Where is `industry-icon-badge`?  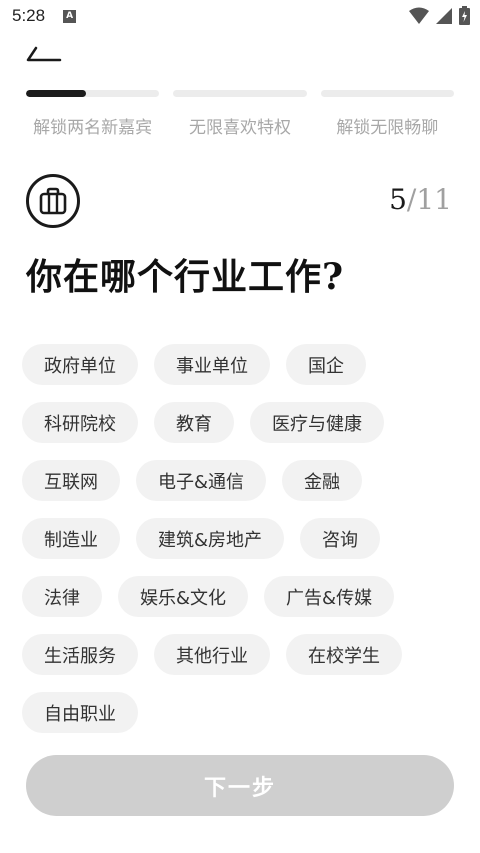 industry-icon-badge is located at coordinates (53, 201).